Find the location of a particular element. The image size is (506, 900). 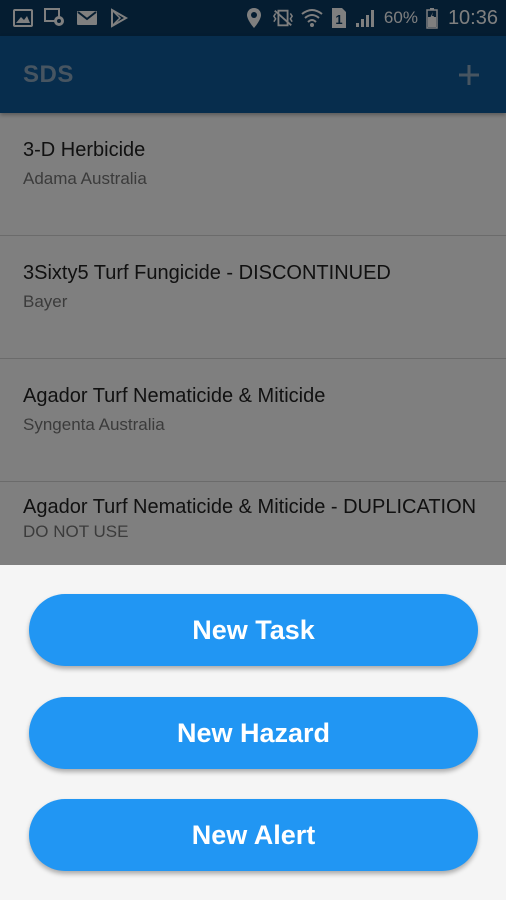

new-hazard-button: New Hazard is located at coordinates (253, 733).